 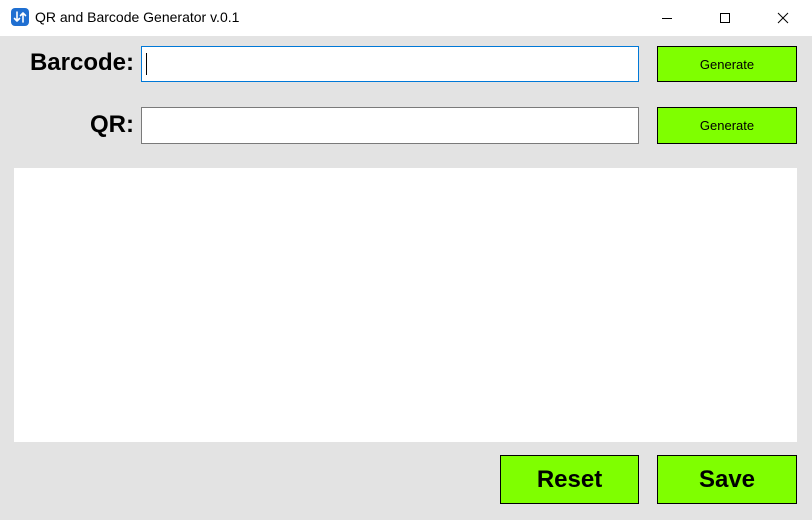 I want to click on save-button: Save, so click(x=727, y=479).